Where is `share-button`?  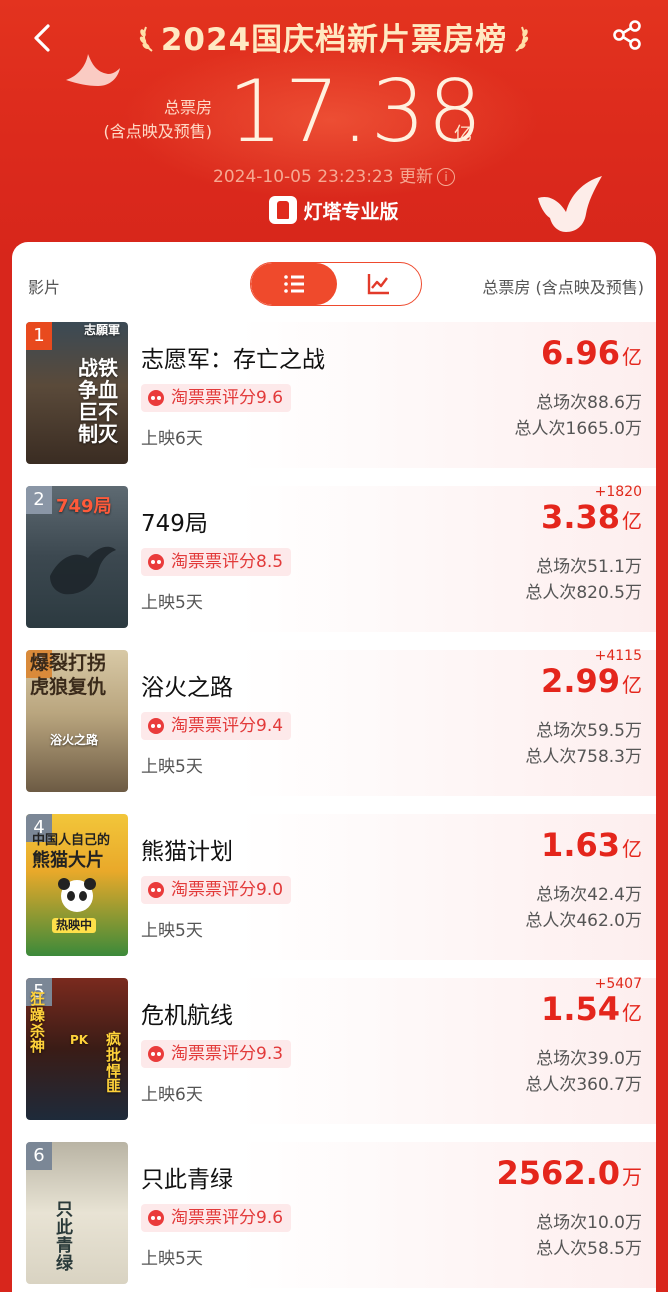
share-button is located at coordinates (627, 35).